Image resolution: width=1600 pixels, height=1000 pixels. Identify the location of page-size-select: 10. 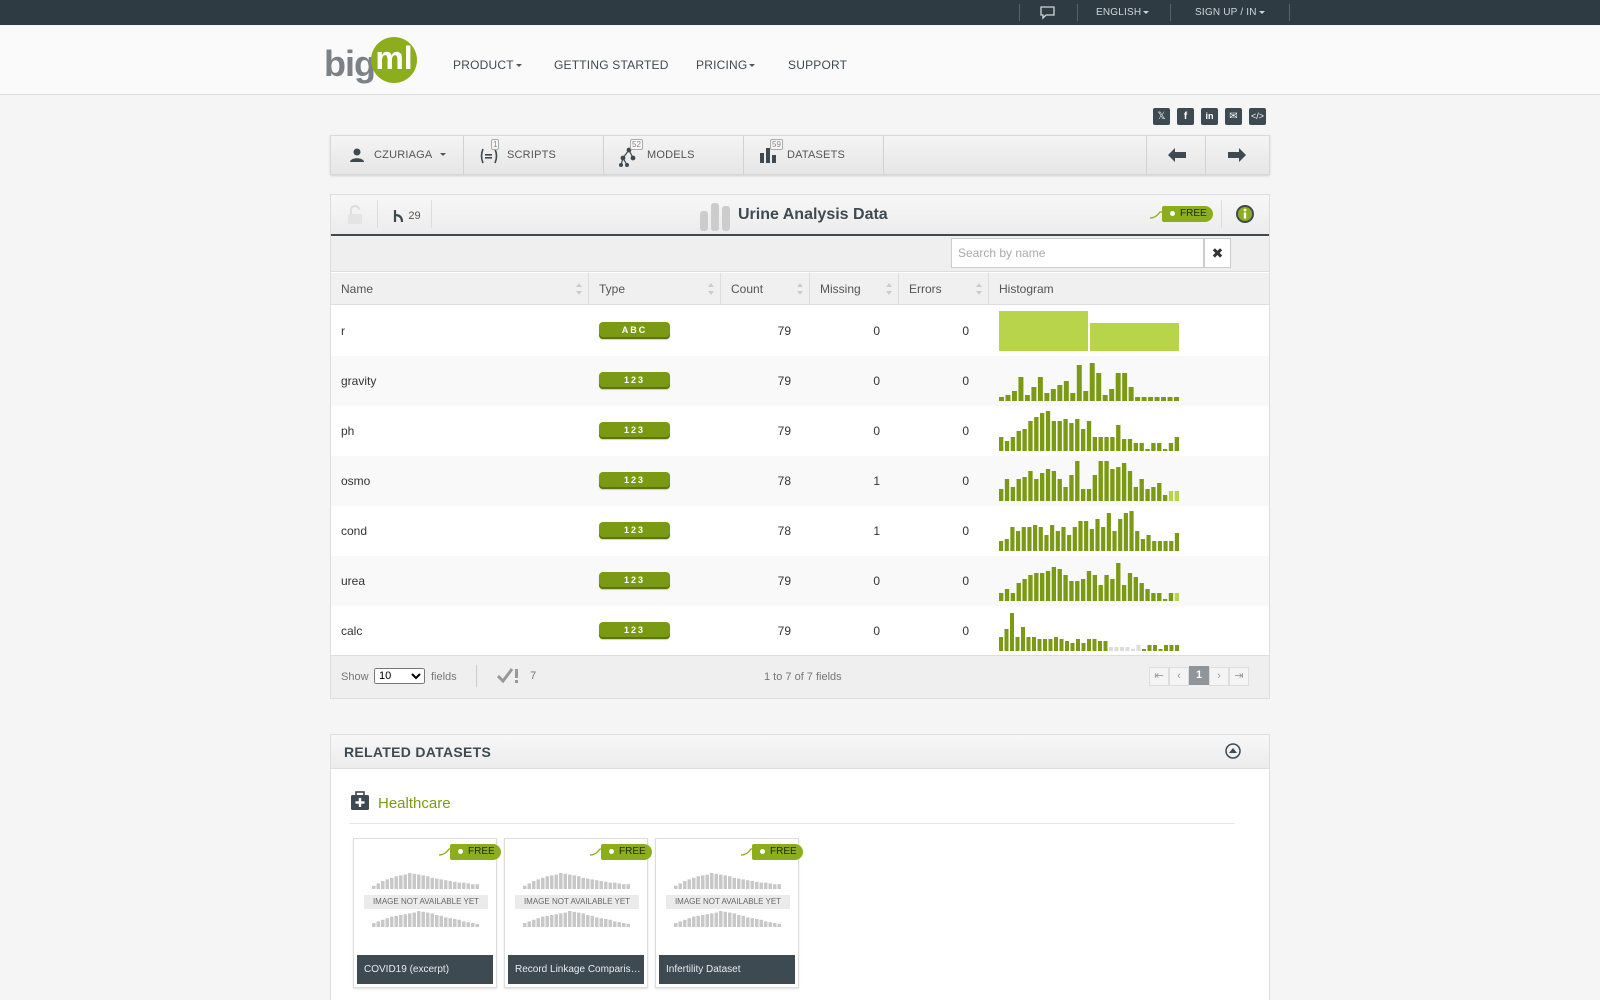
(399, 676).